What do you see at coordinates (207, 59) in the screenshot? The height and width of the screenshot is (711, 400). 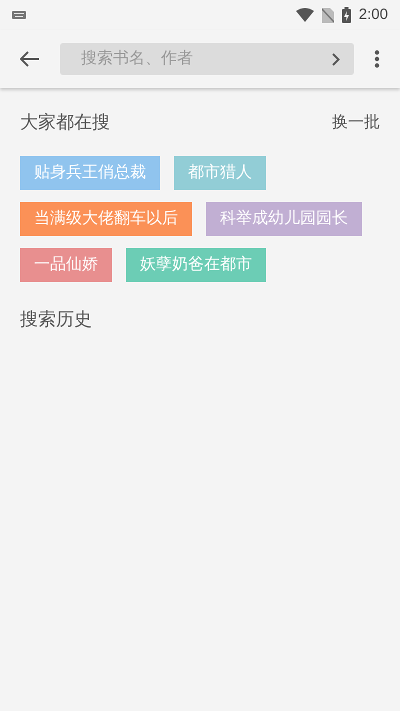 I see `search-field: 搜索书名、作者` at bounding box center [207, 59].